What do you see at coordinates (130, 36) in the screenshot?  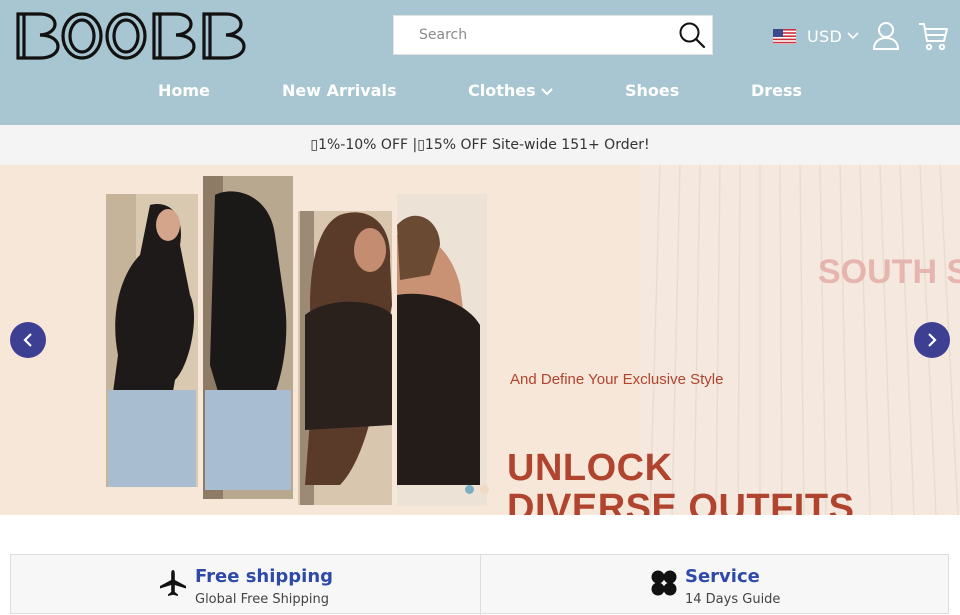 I see `brand-logo` at bounding box center [130, 36].